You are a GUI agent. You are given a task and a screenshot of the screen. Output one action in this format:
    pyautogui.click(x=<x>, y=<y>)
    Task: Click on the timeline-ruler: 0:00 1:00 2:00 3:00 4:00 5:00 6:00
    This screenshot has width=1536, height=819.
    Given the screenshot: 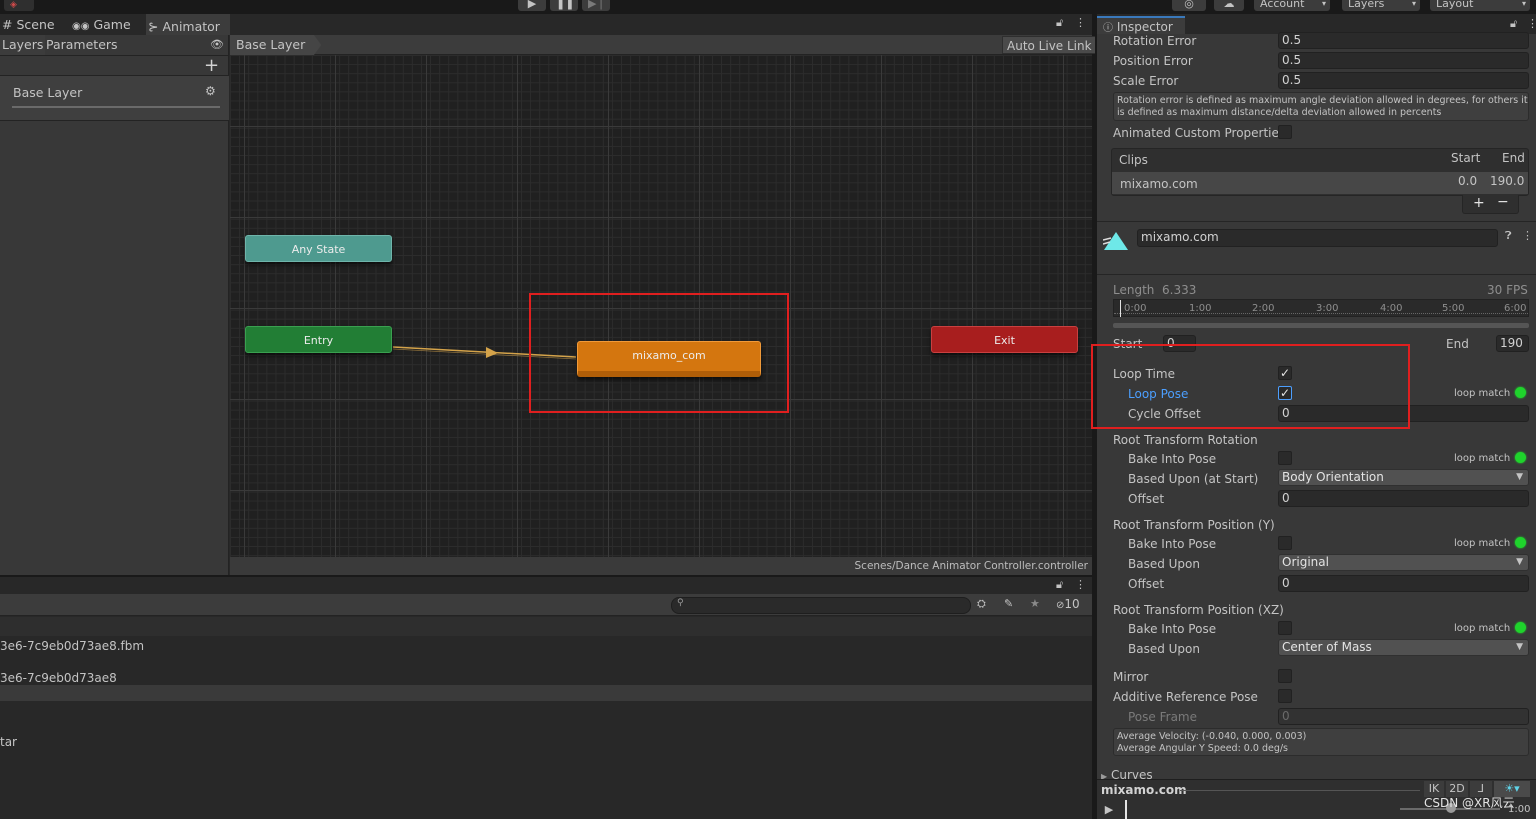 What is the action you would take?
    pyautogui.click(x=1321, y=308)
    